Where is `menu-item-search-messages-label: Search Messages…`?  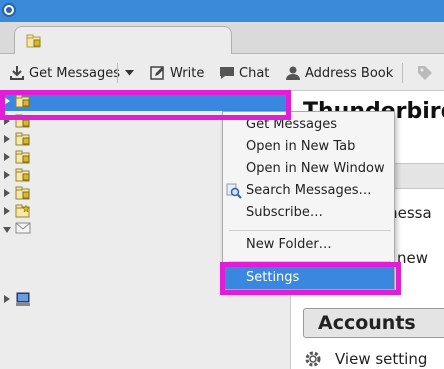
menu-item-search-messages-label: Search Messages… is located at coordinates (309, 190).